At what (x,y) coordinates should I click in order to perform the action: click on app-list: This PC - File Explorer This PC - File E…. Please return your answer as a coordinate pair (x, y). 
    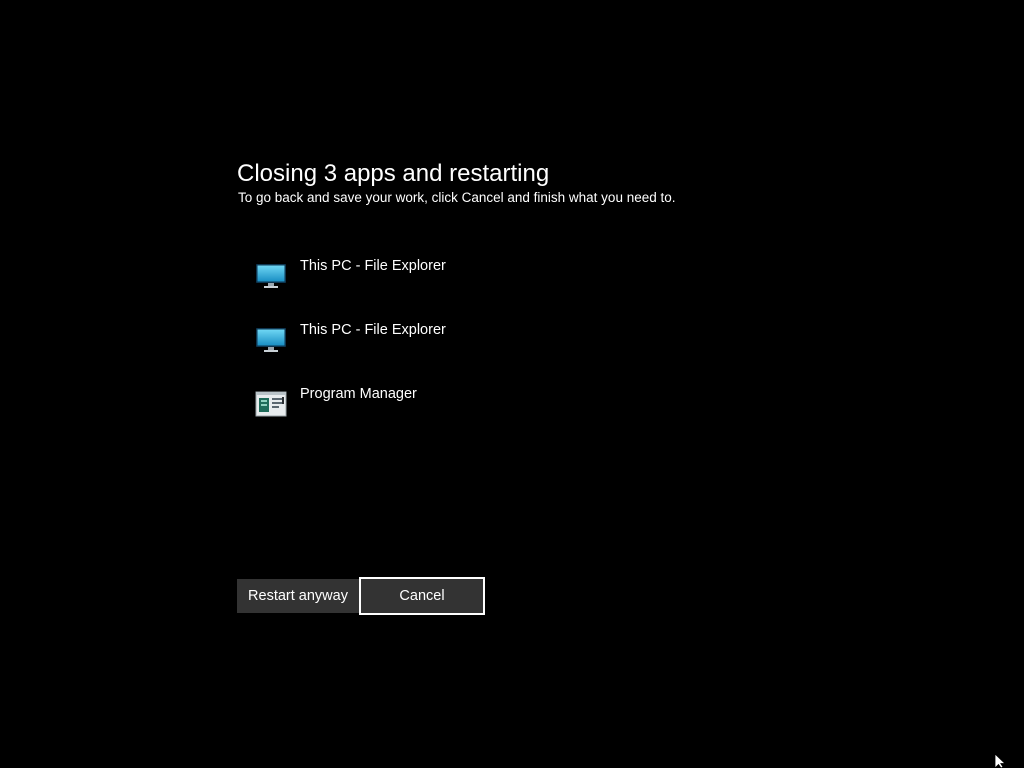
    Looking at the image, I should click on (455, 351).